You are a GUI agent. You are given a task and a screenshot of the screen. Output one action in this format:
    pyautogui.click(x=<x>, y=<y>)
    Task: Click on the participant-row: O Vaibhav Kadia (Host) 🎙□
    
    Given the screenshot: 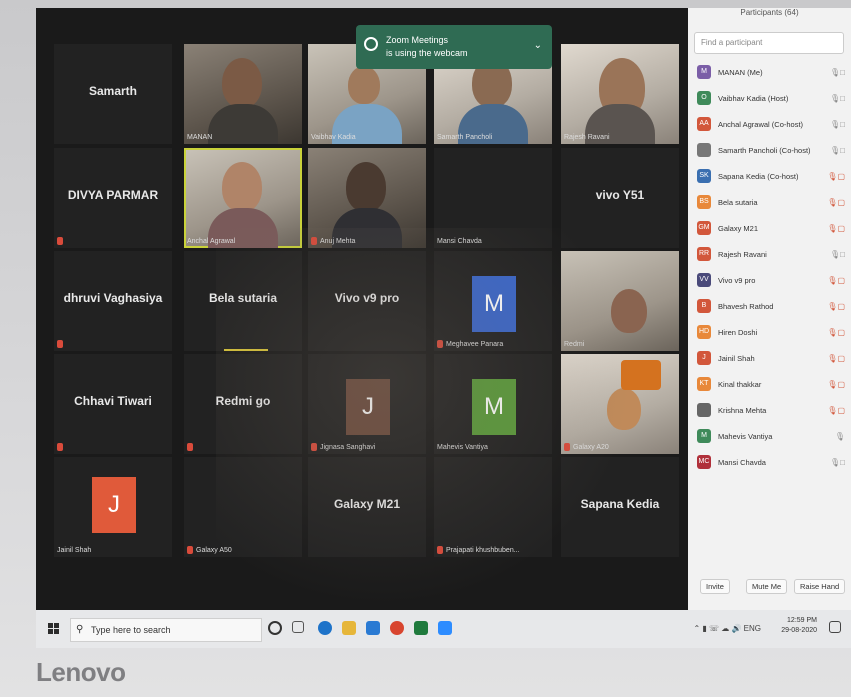 What is the action you would take?
    pyautogui.click(x=769, y=99)
    